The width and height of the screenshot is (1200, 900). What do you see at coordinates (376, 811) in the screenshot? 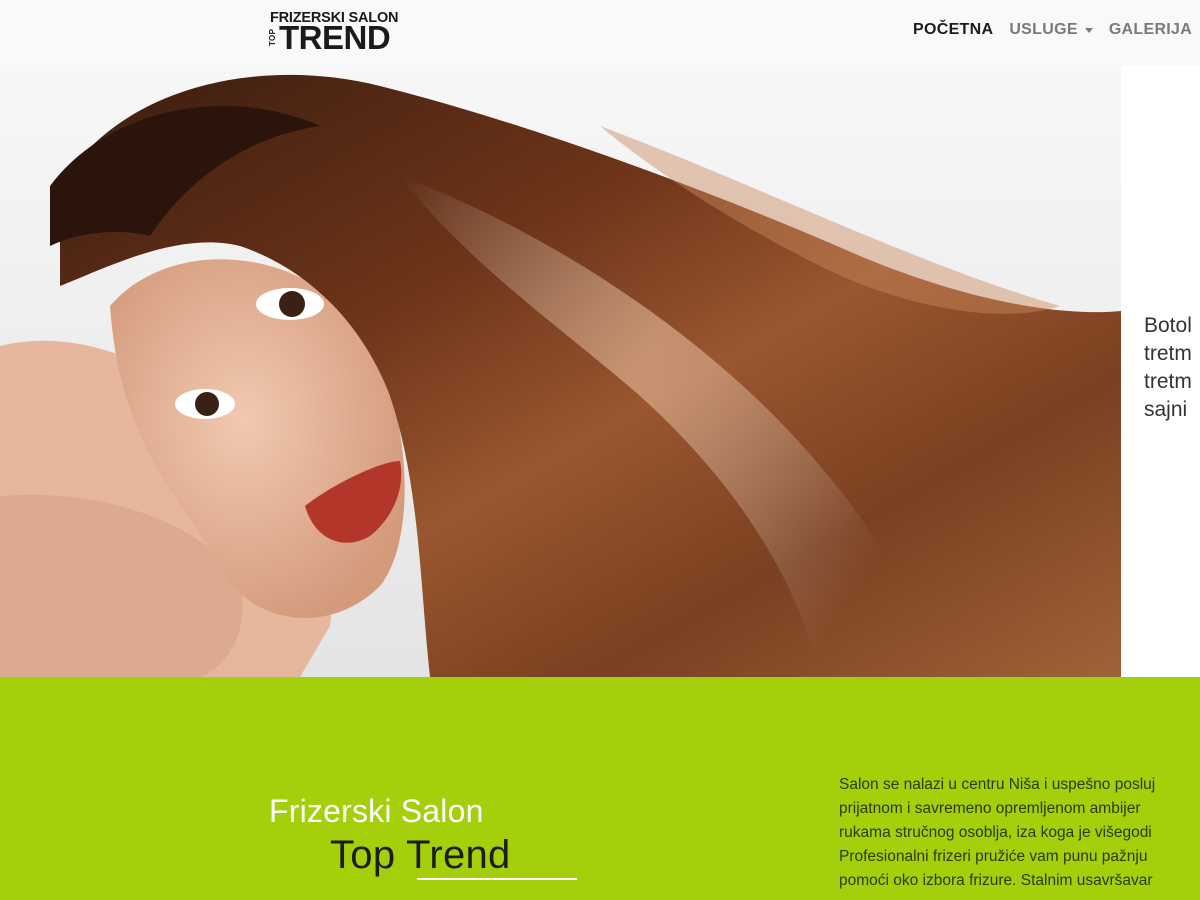
I see `about-title-line1: Frizerski Salon` at bounding box center [376, 811].